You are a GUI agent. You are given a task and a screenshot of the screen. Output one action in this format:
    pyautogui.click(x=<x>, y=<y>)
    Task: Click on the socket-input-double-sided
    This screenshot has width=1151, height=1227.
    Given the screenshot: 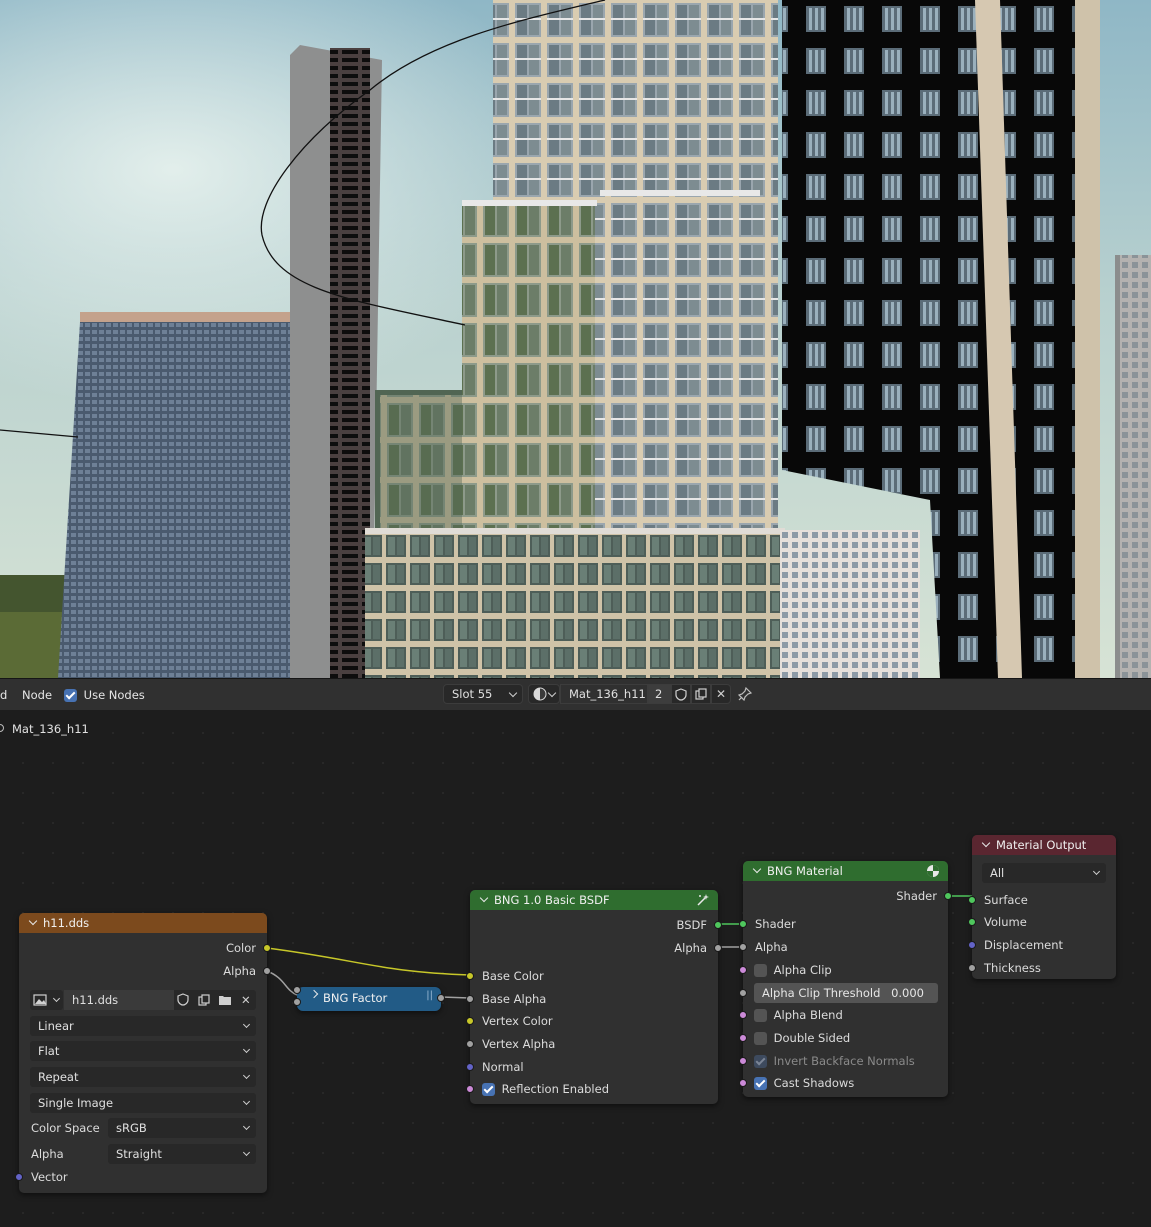 What is the action you would take?
    pyautogui.click(x=743, y=1038)
    